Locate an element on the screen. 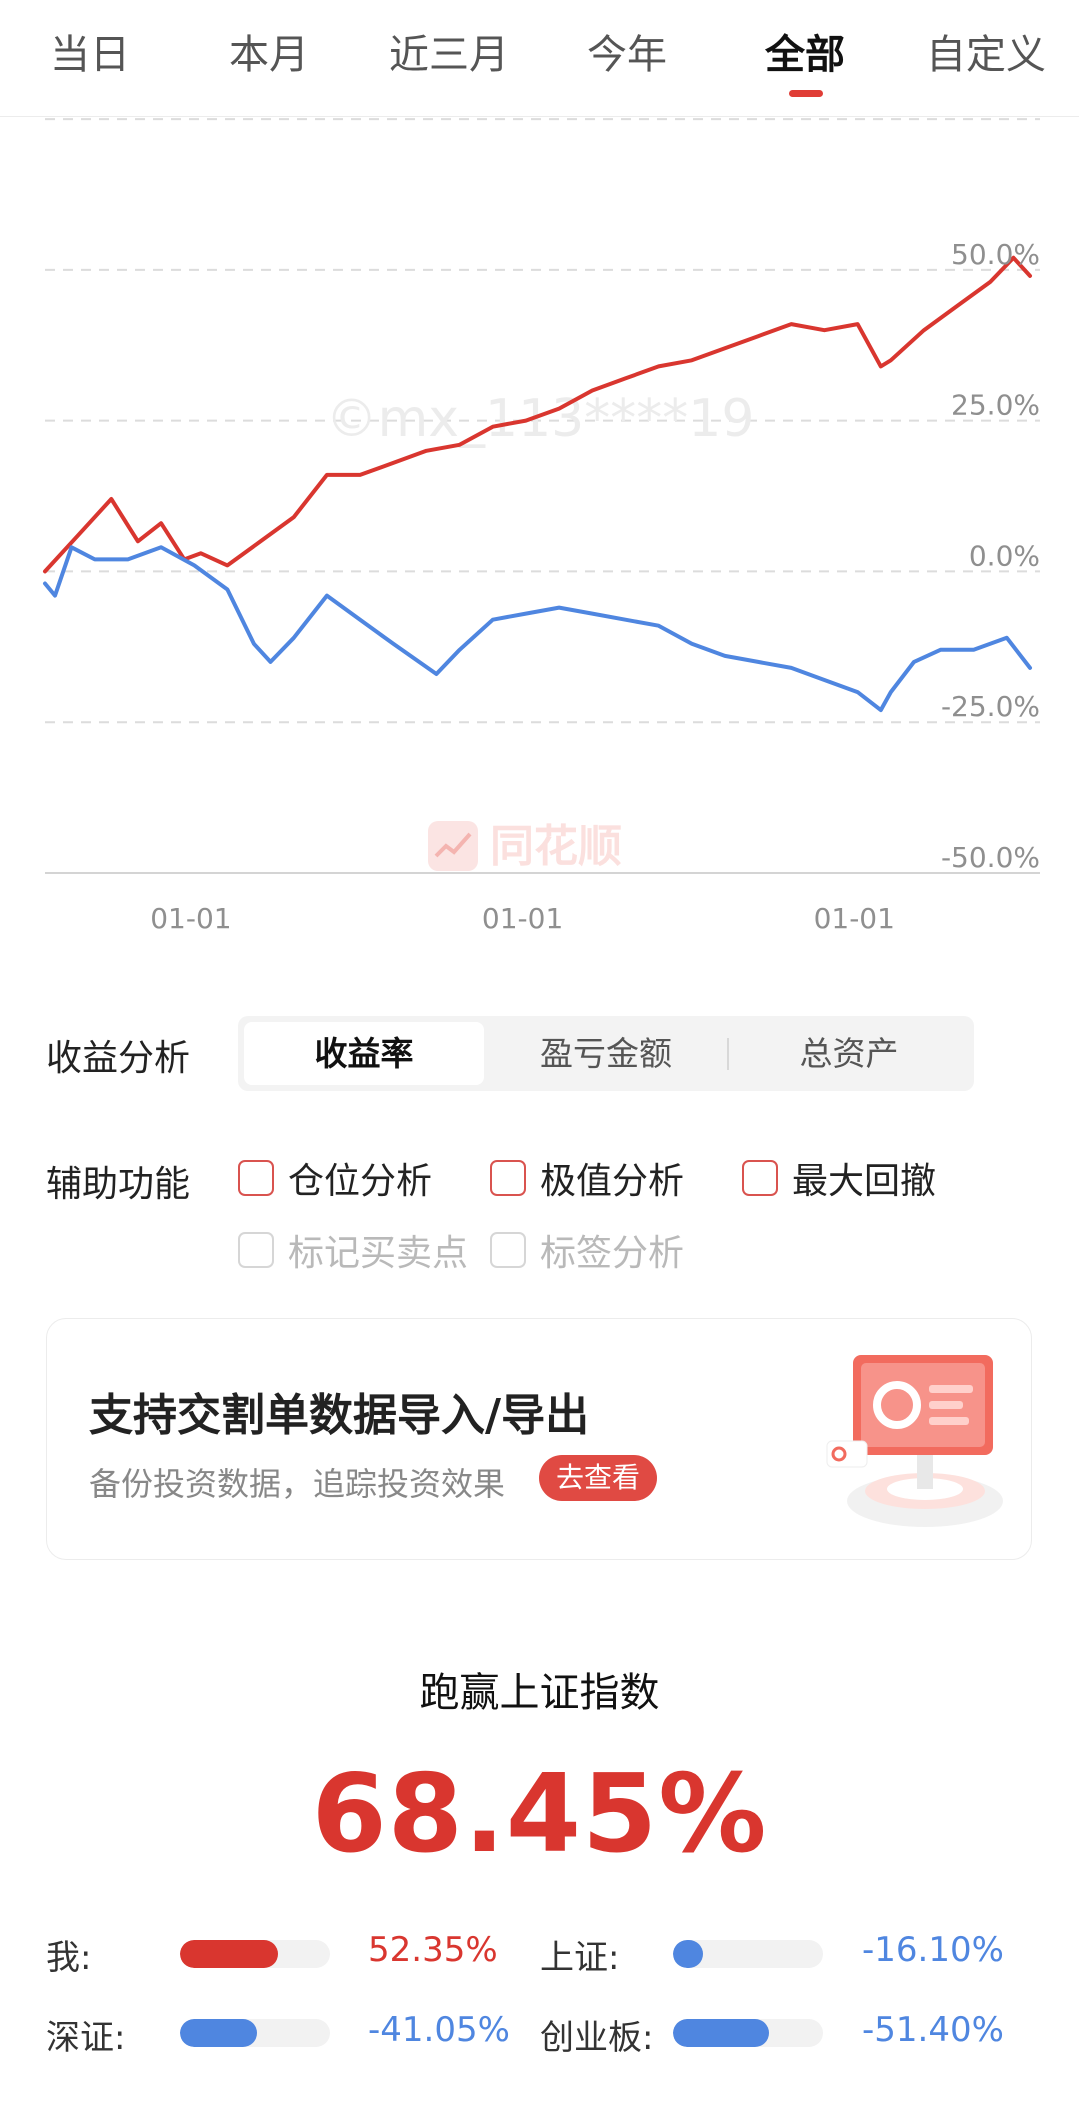  series-line-mine is located at coordinates (537, 414).